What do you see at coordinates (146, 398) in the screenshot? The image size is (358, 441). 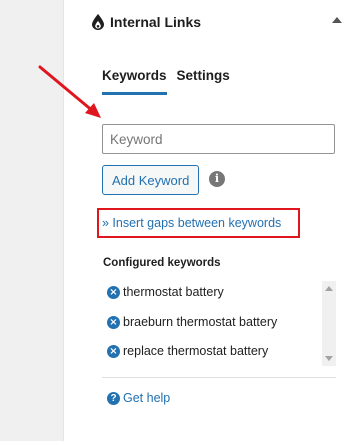 I see `get-help-link: Get help` at bounding box center [146, 398].